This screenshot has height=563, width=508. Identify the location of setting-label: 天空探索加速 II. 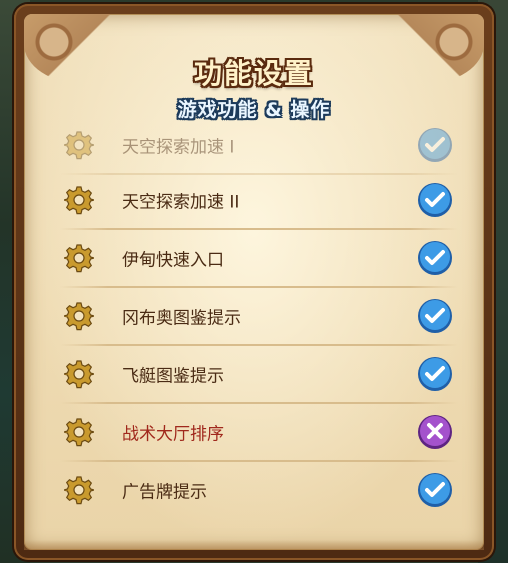
(181, 202).